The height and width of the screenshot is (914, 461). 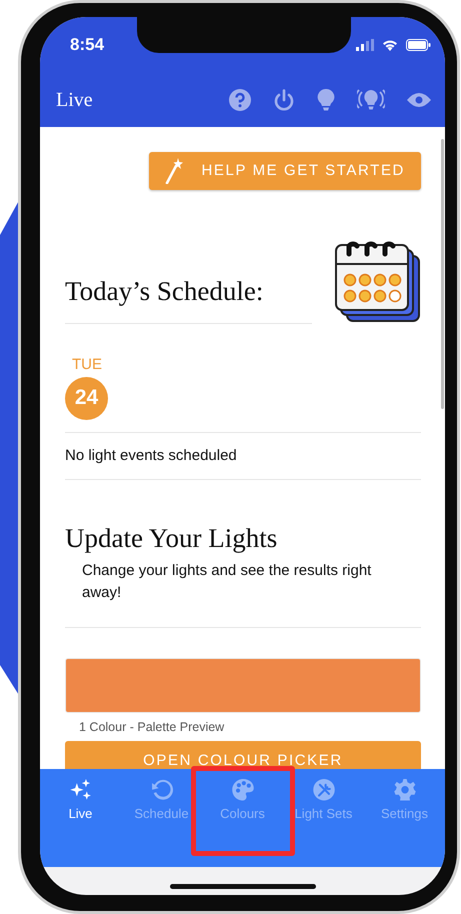 What do you see at coordinates (240, 100) in the screenshot?
I see `help-icon` at bounding box center [240, 100].